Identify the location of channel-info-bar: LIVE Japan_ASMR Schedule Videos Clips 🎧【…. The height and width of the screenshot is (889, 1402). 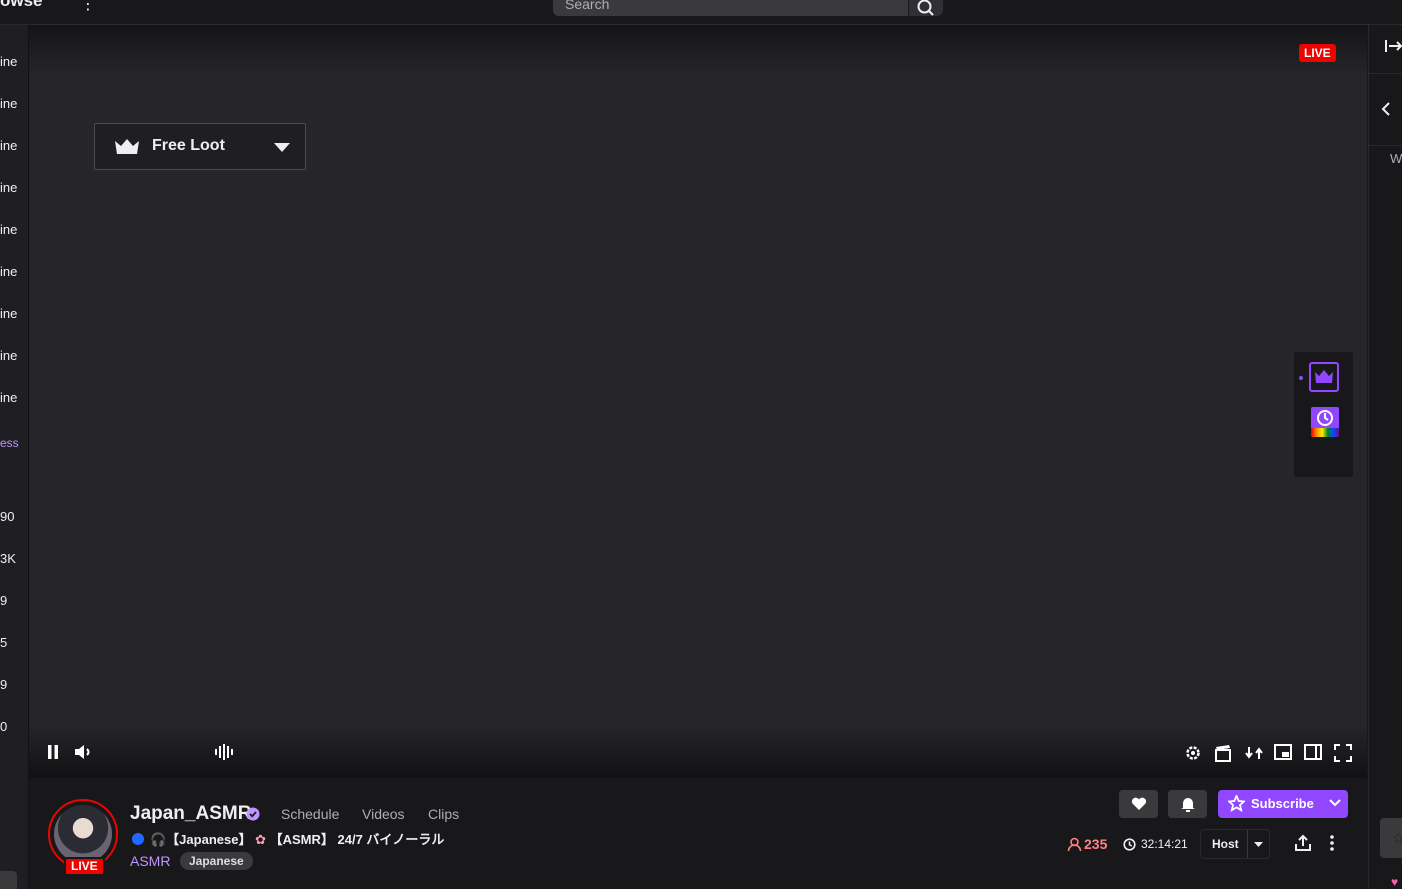
(698, 834).